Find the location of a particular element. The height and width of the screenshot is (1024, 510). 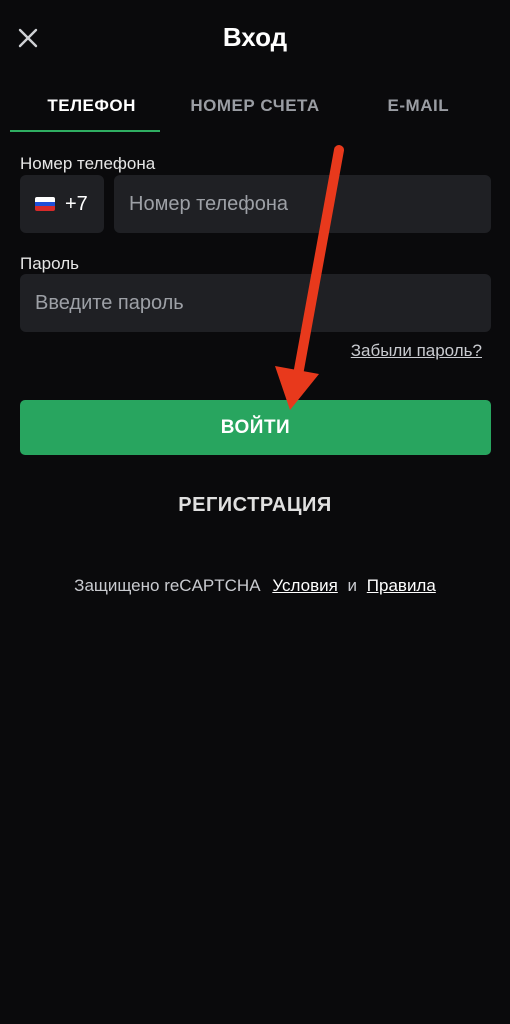

forgot-password-link: Забыли пароль? is located at coordinates (416, 351).